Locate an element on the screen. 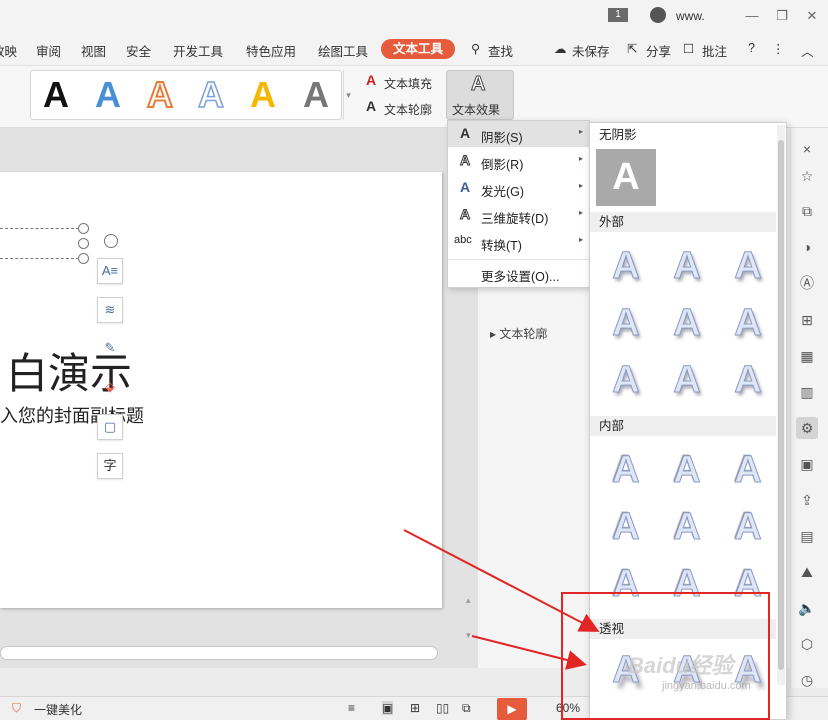 The width and height of the screenshot is (828, 720). annotation-arrows is located at coordinates (501, 599).